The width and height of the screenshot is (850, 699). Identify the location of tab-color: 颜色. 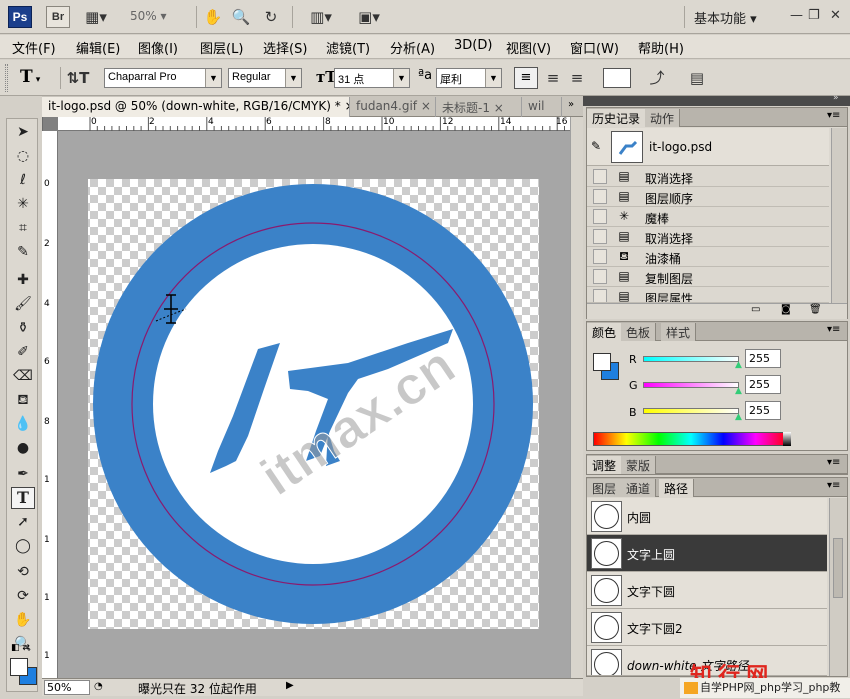
(605, 332).